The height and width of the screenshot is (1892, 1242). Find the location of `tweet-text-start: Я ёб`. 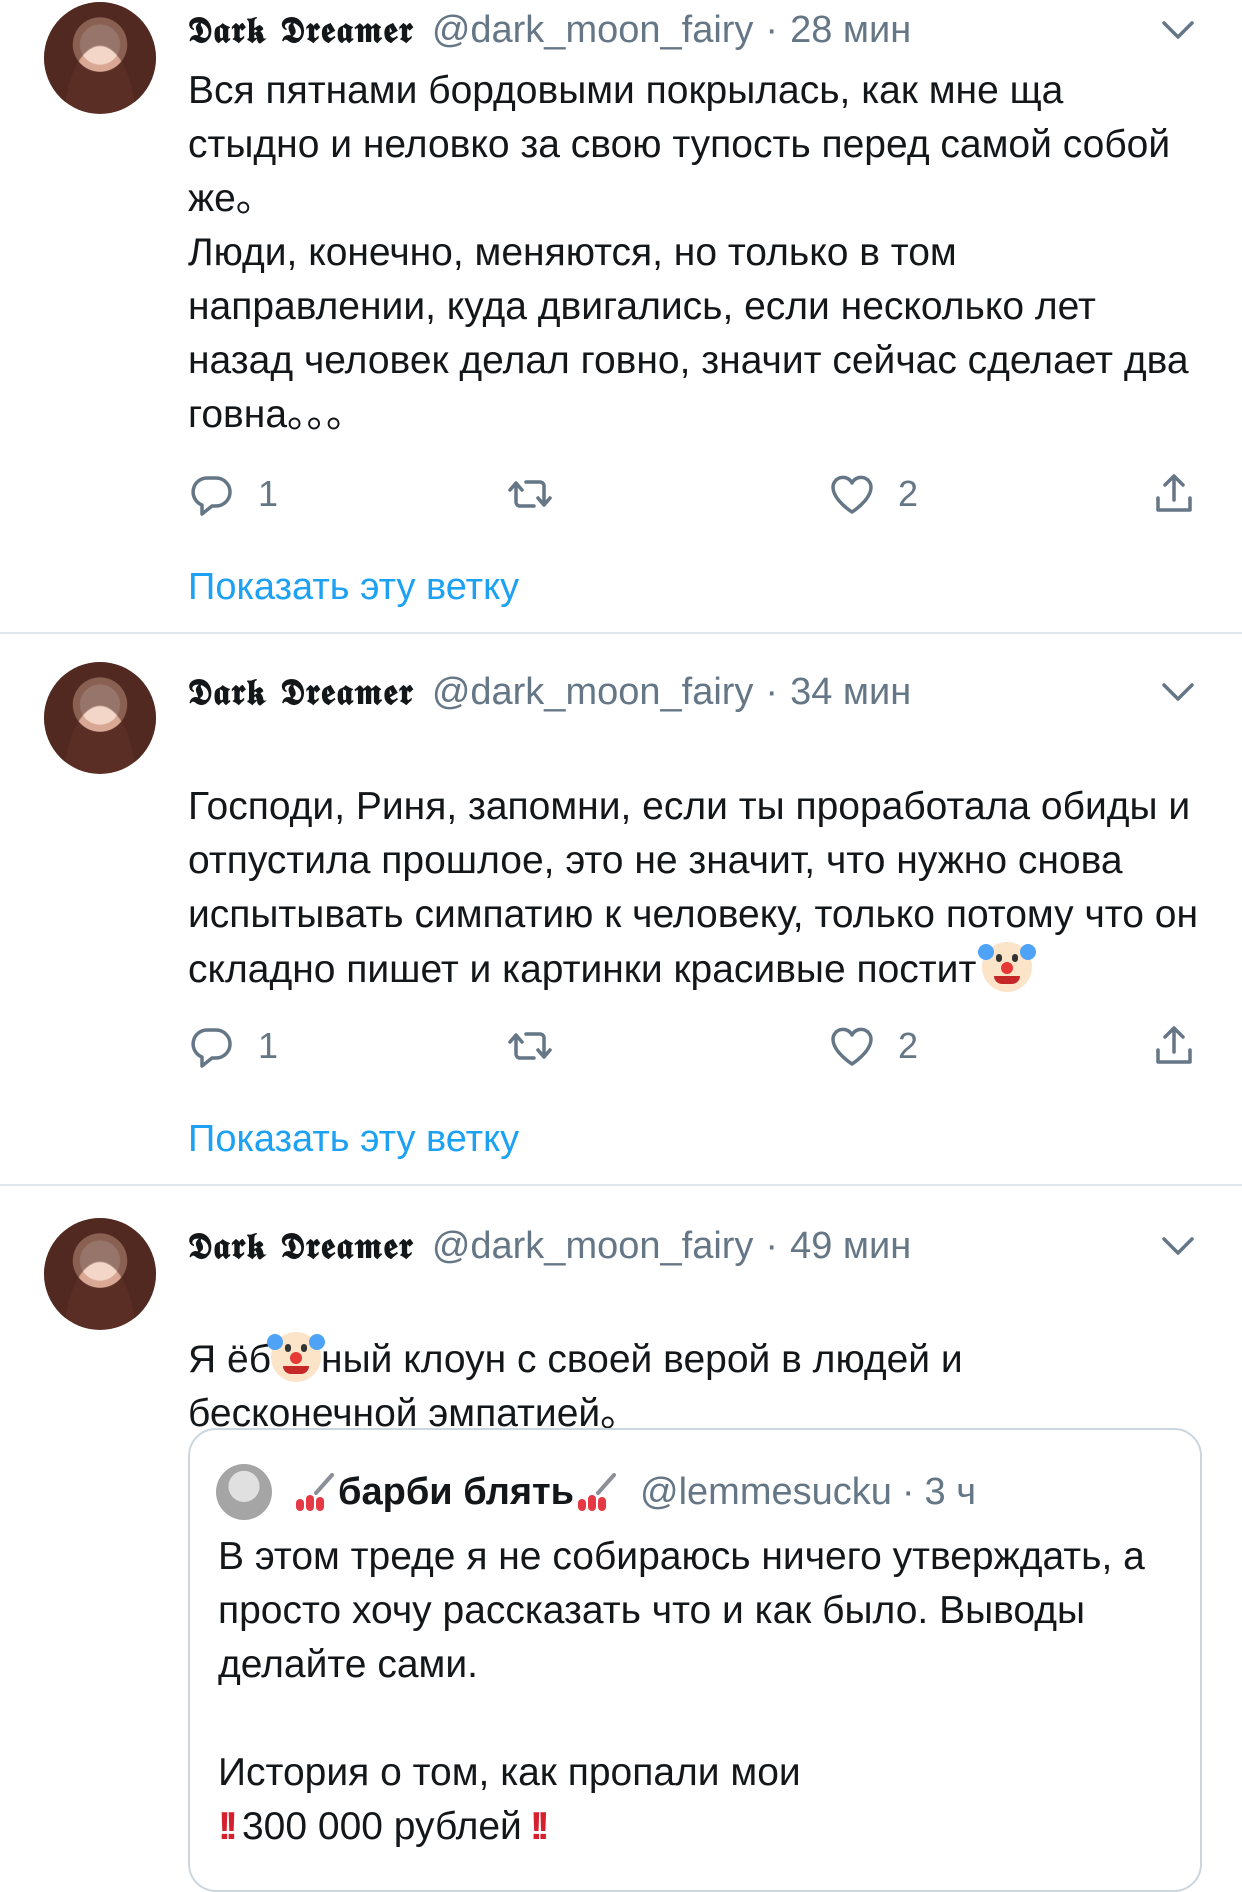

tweet-text-start: Я ёб is located at coordinates (230, 1359).